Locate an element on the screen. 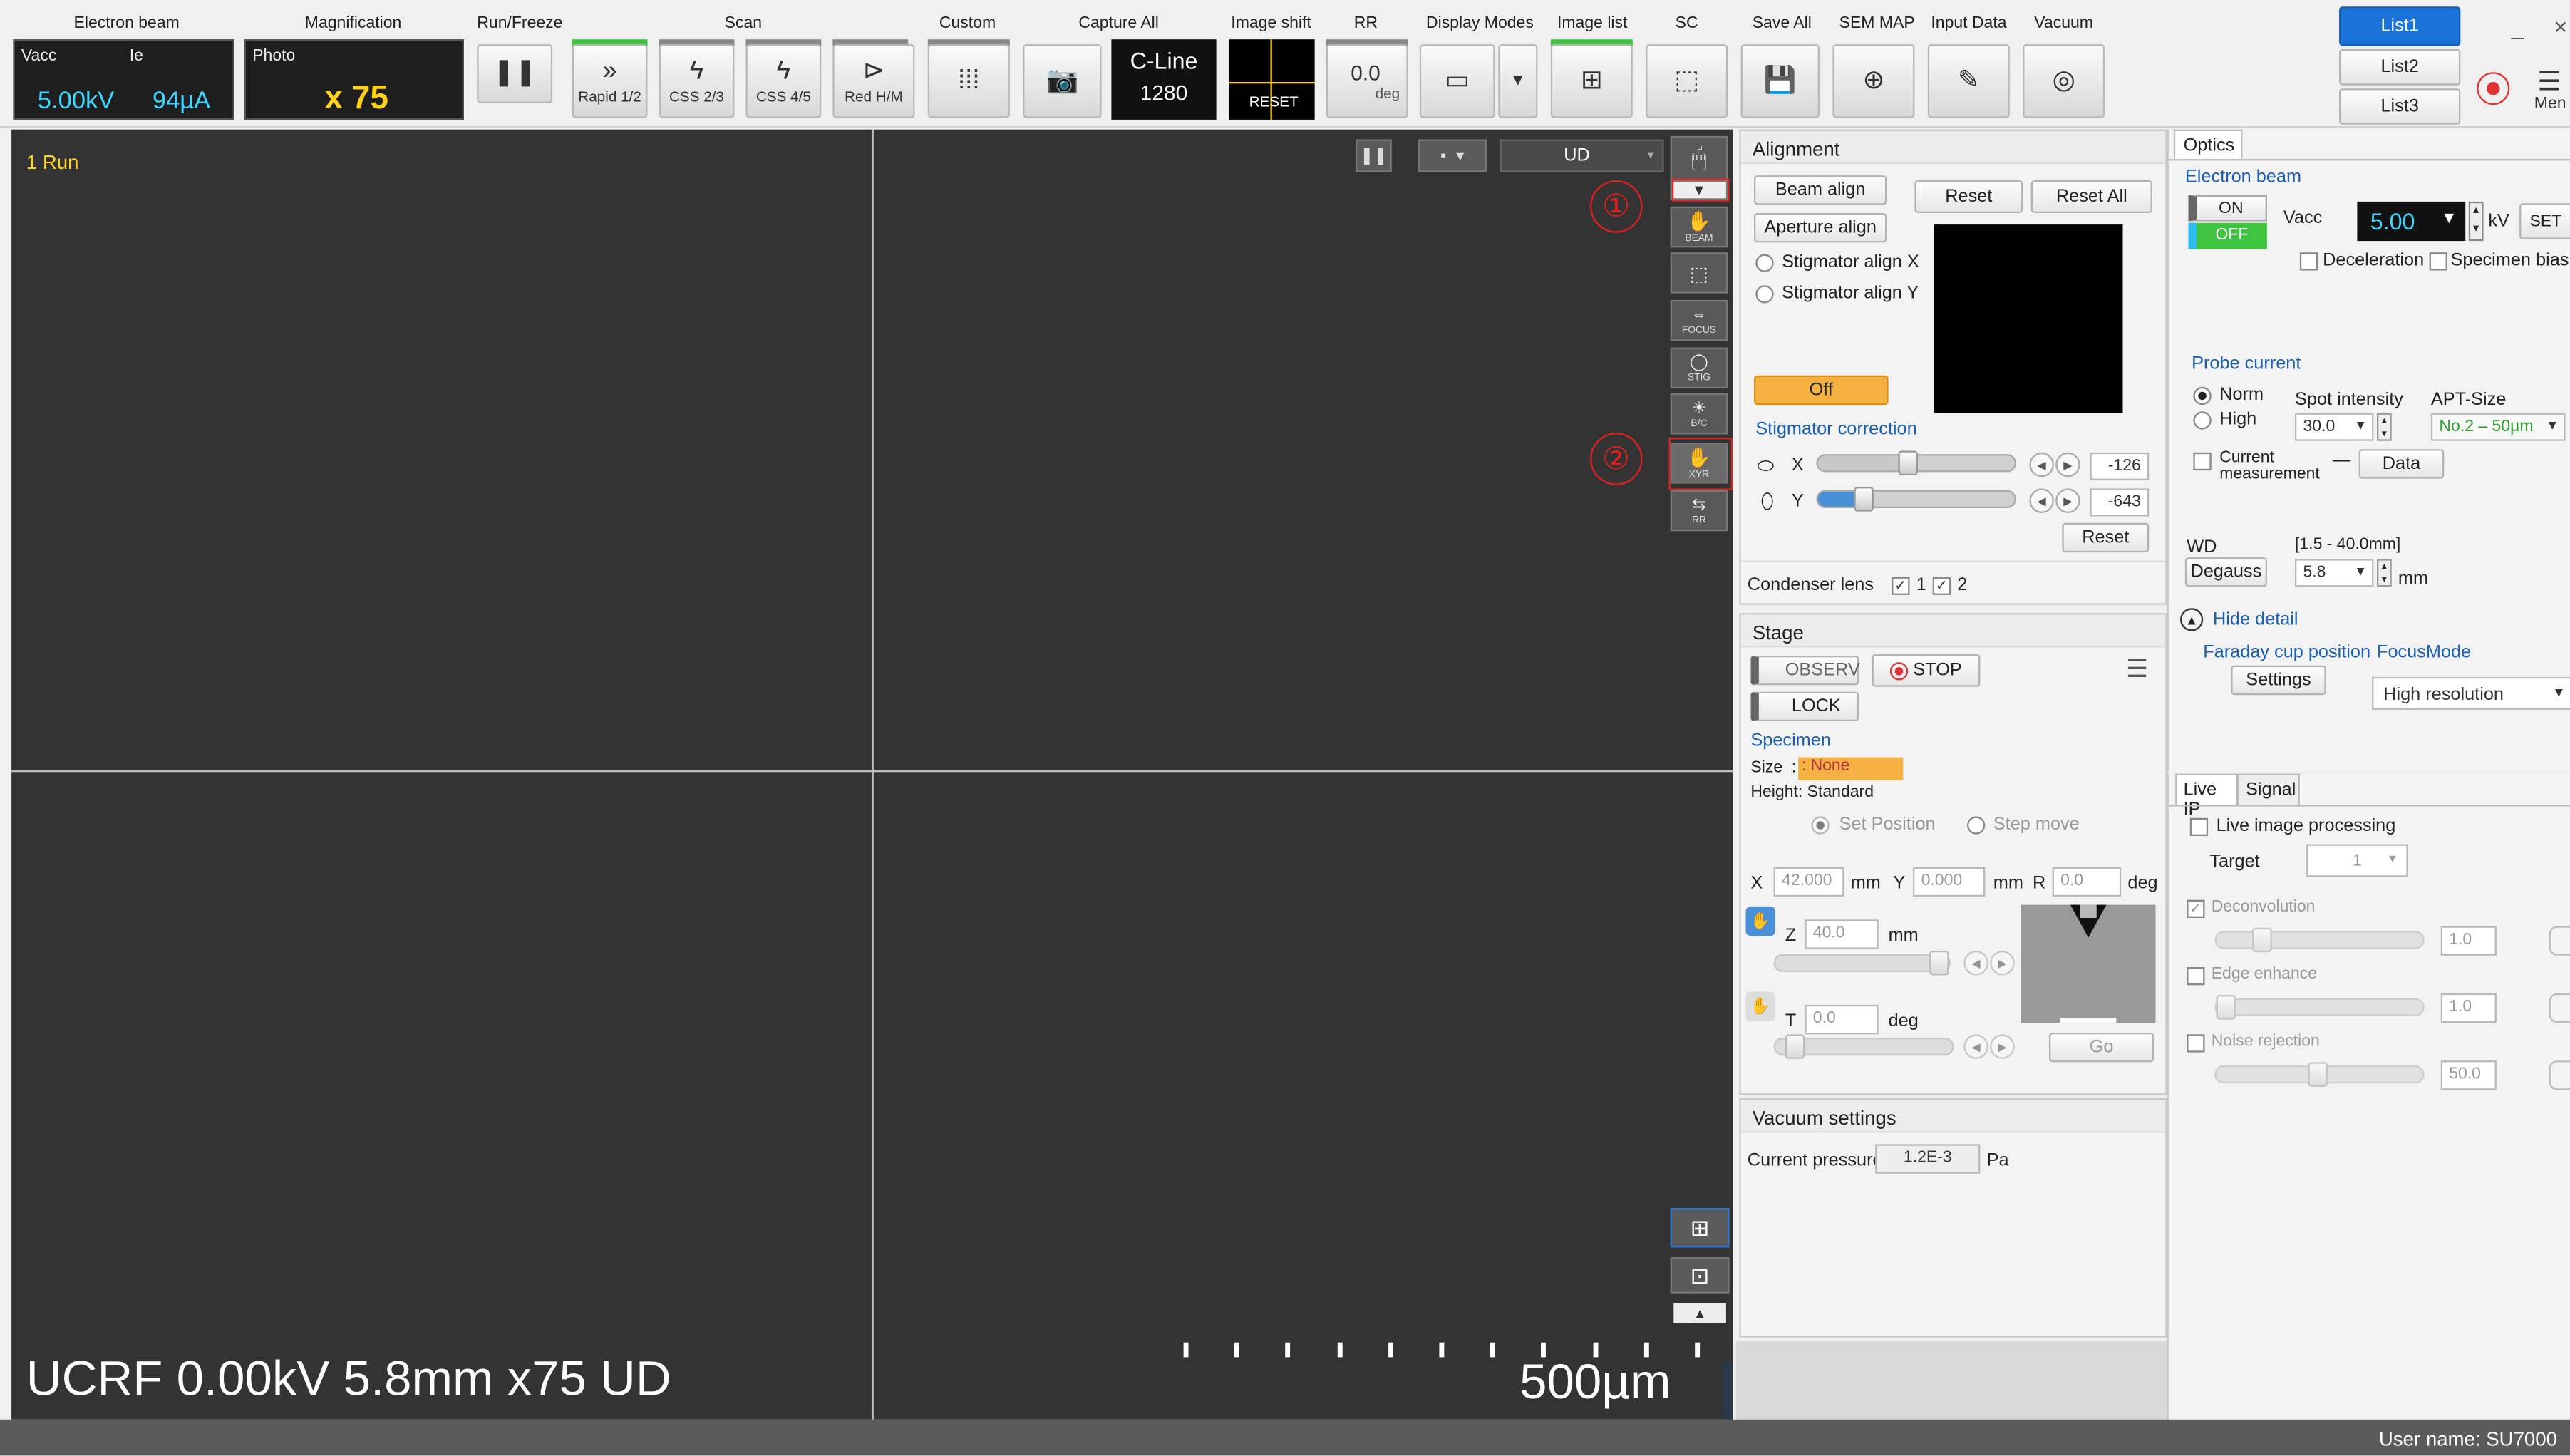  step-move-radio is located at coordinates (1976, 825).